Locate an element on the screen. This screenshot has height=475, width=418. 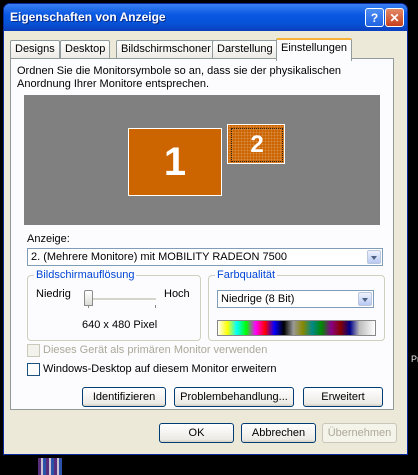
tab-settings: Einstellungen is located at coordinates (314, 49).